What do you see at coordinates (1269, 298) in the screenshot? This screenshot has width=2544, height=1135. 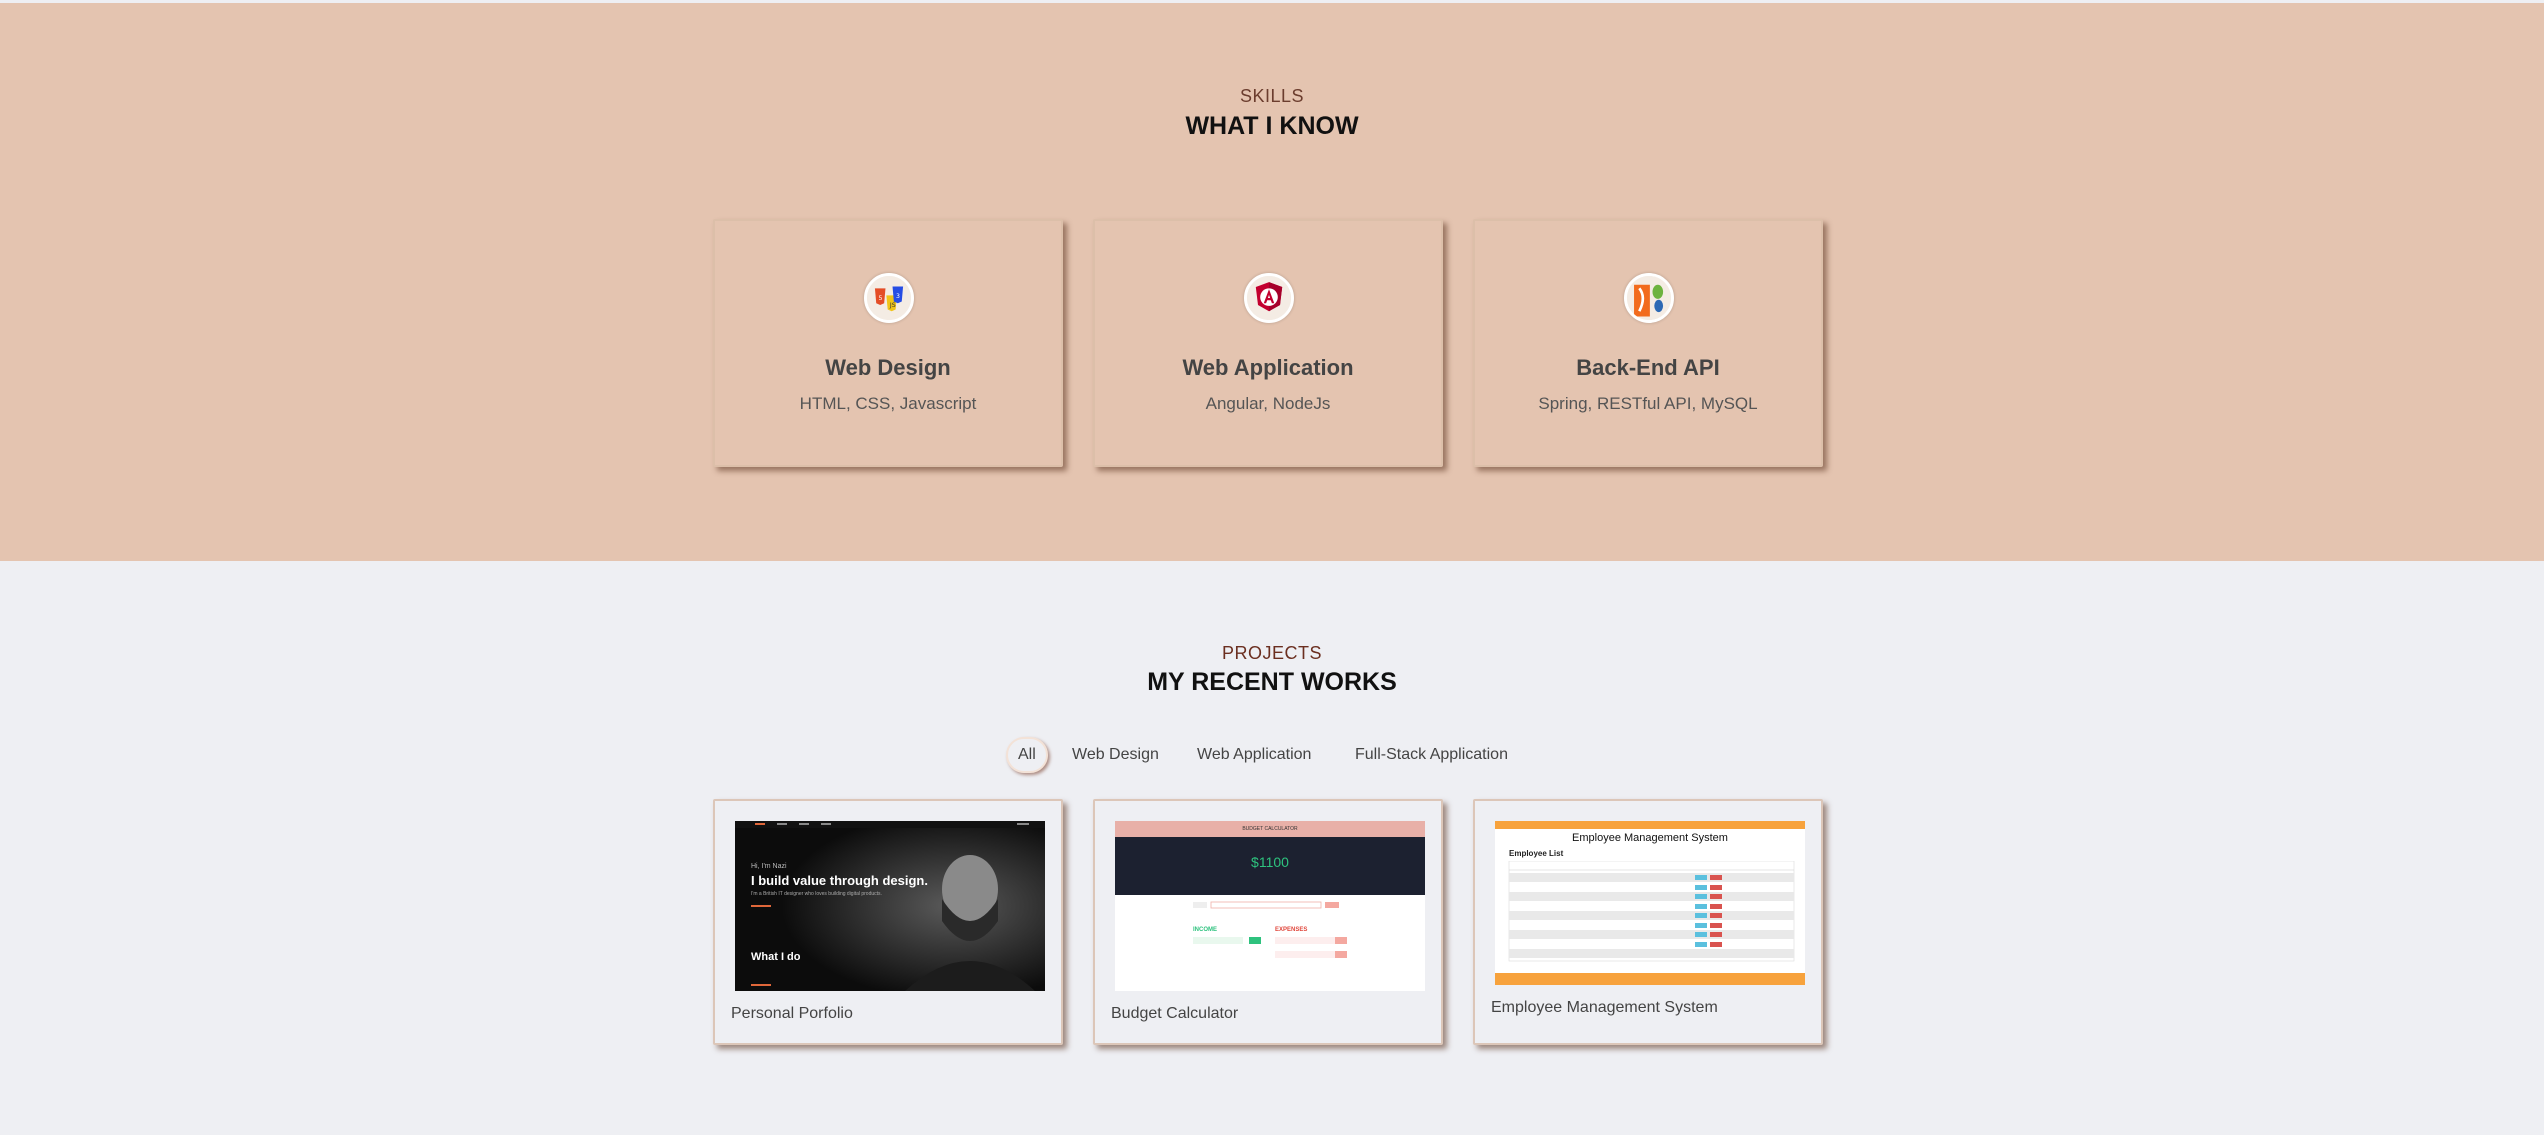 I see `angular-icon` at bounding box center [1269, 298].